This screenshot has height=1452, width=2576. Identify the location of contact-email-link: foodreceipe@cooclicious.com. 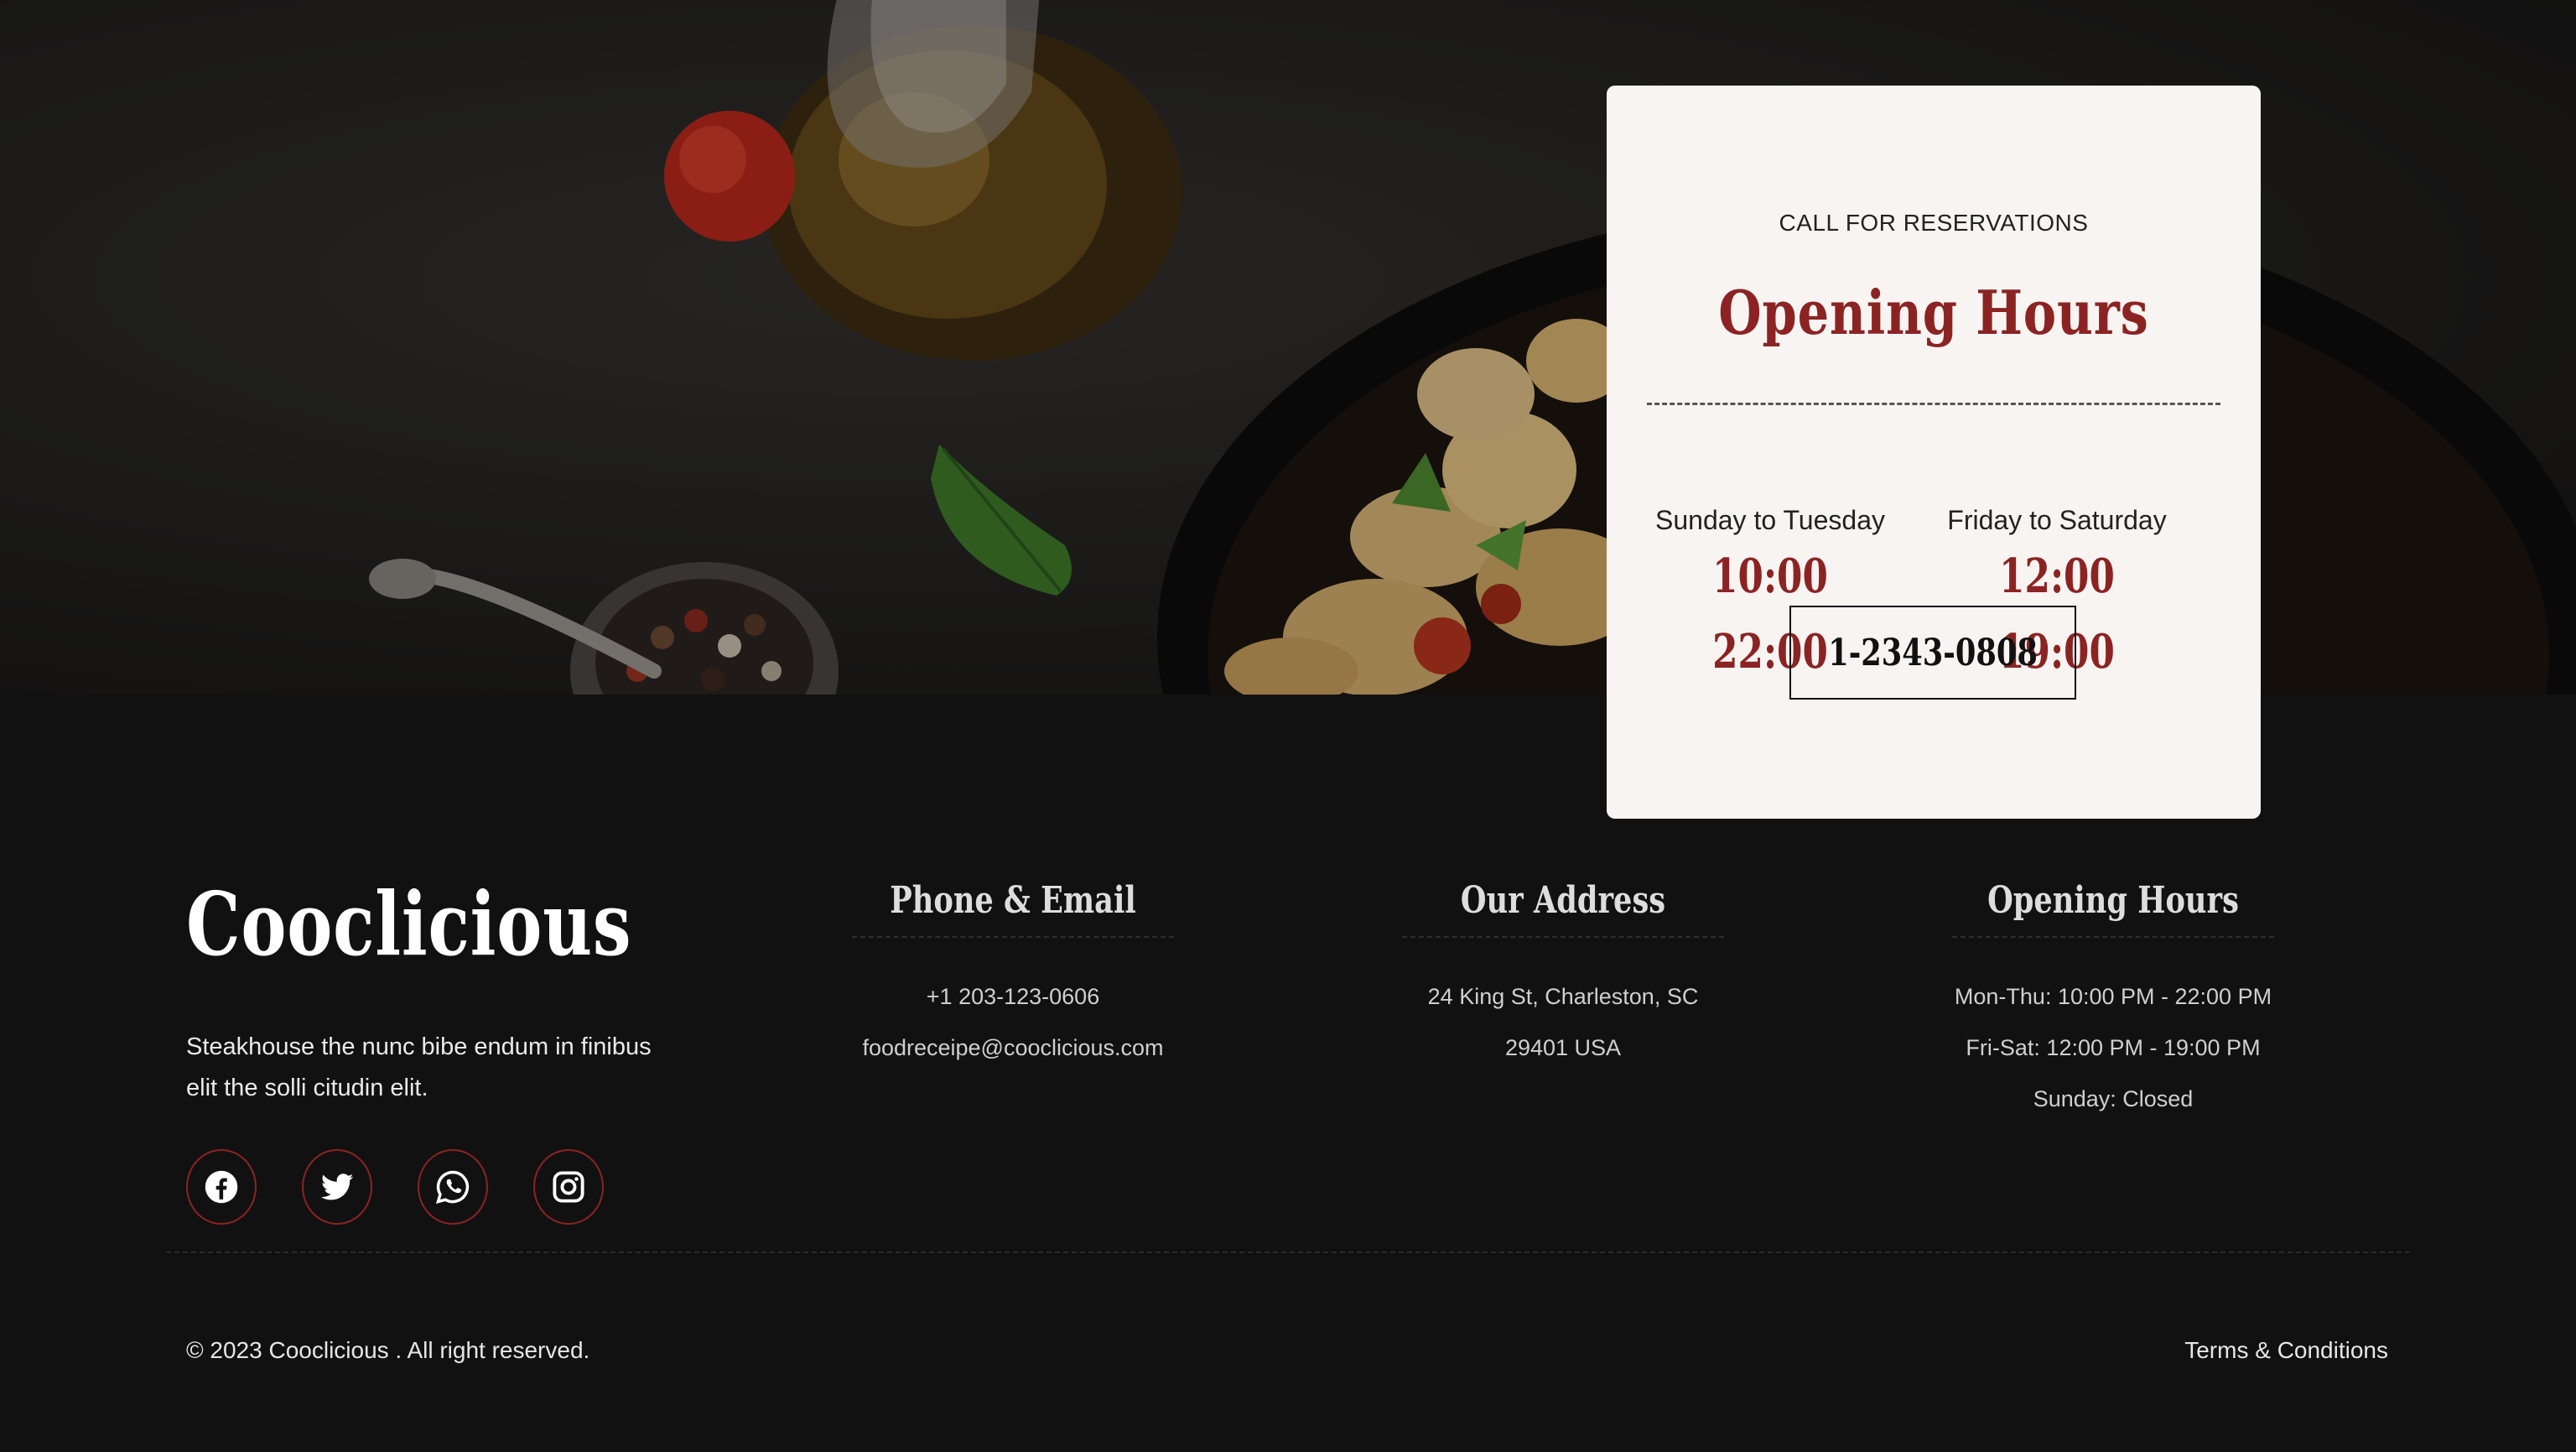
(1013, 1048).